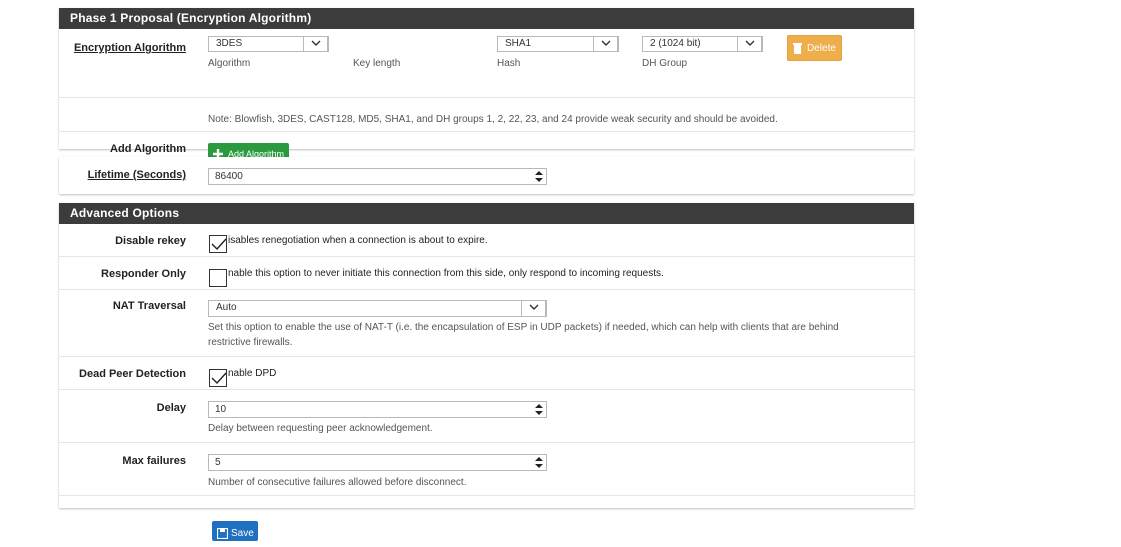 This screenshot has height=547, width=1121. What do you see at coordinates (377, 176) in the screenshot?
I see `lifetime-input: 86400` at bounding box center [377, 176].